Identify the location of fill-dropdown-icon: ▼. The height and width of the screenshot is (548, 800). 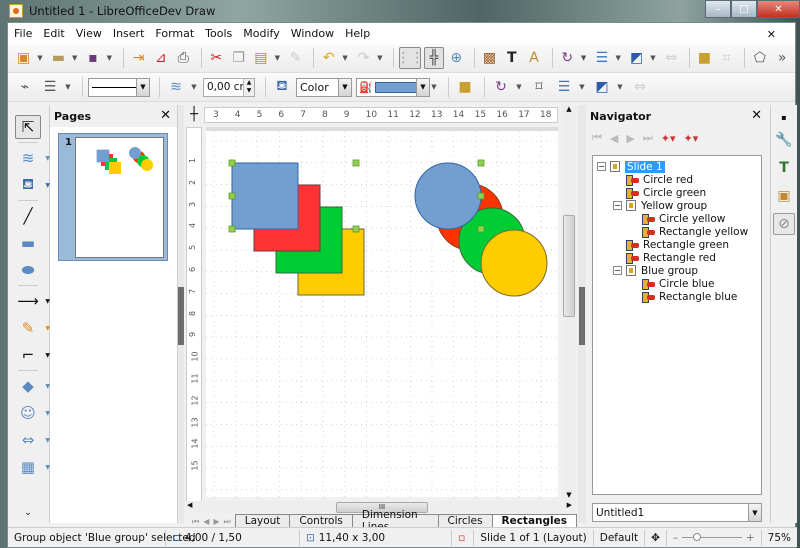
(434, 87).